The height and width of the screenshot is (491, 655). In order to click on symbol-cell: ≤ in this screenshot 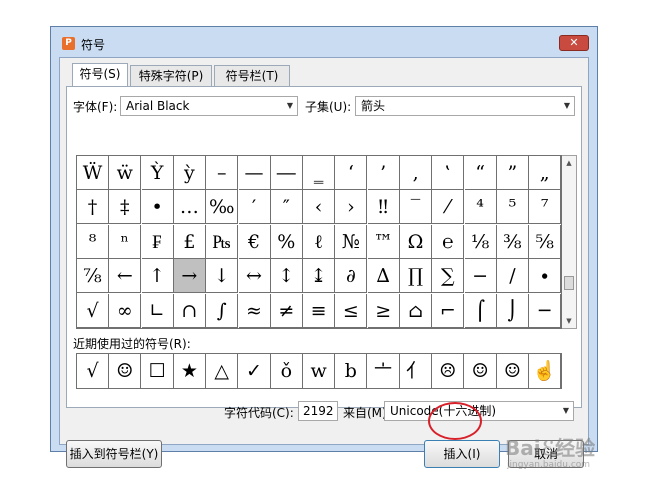, I will do `click(351, 310)`.